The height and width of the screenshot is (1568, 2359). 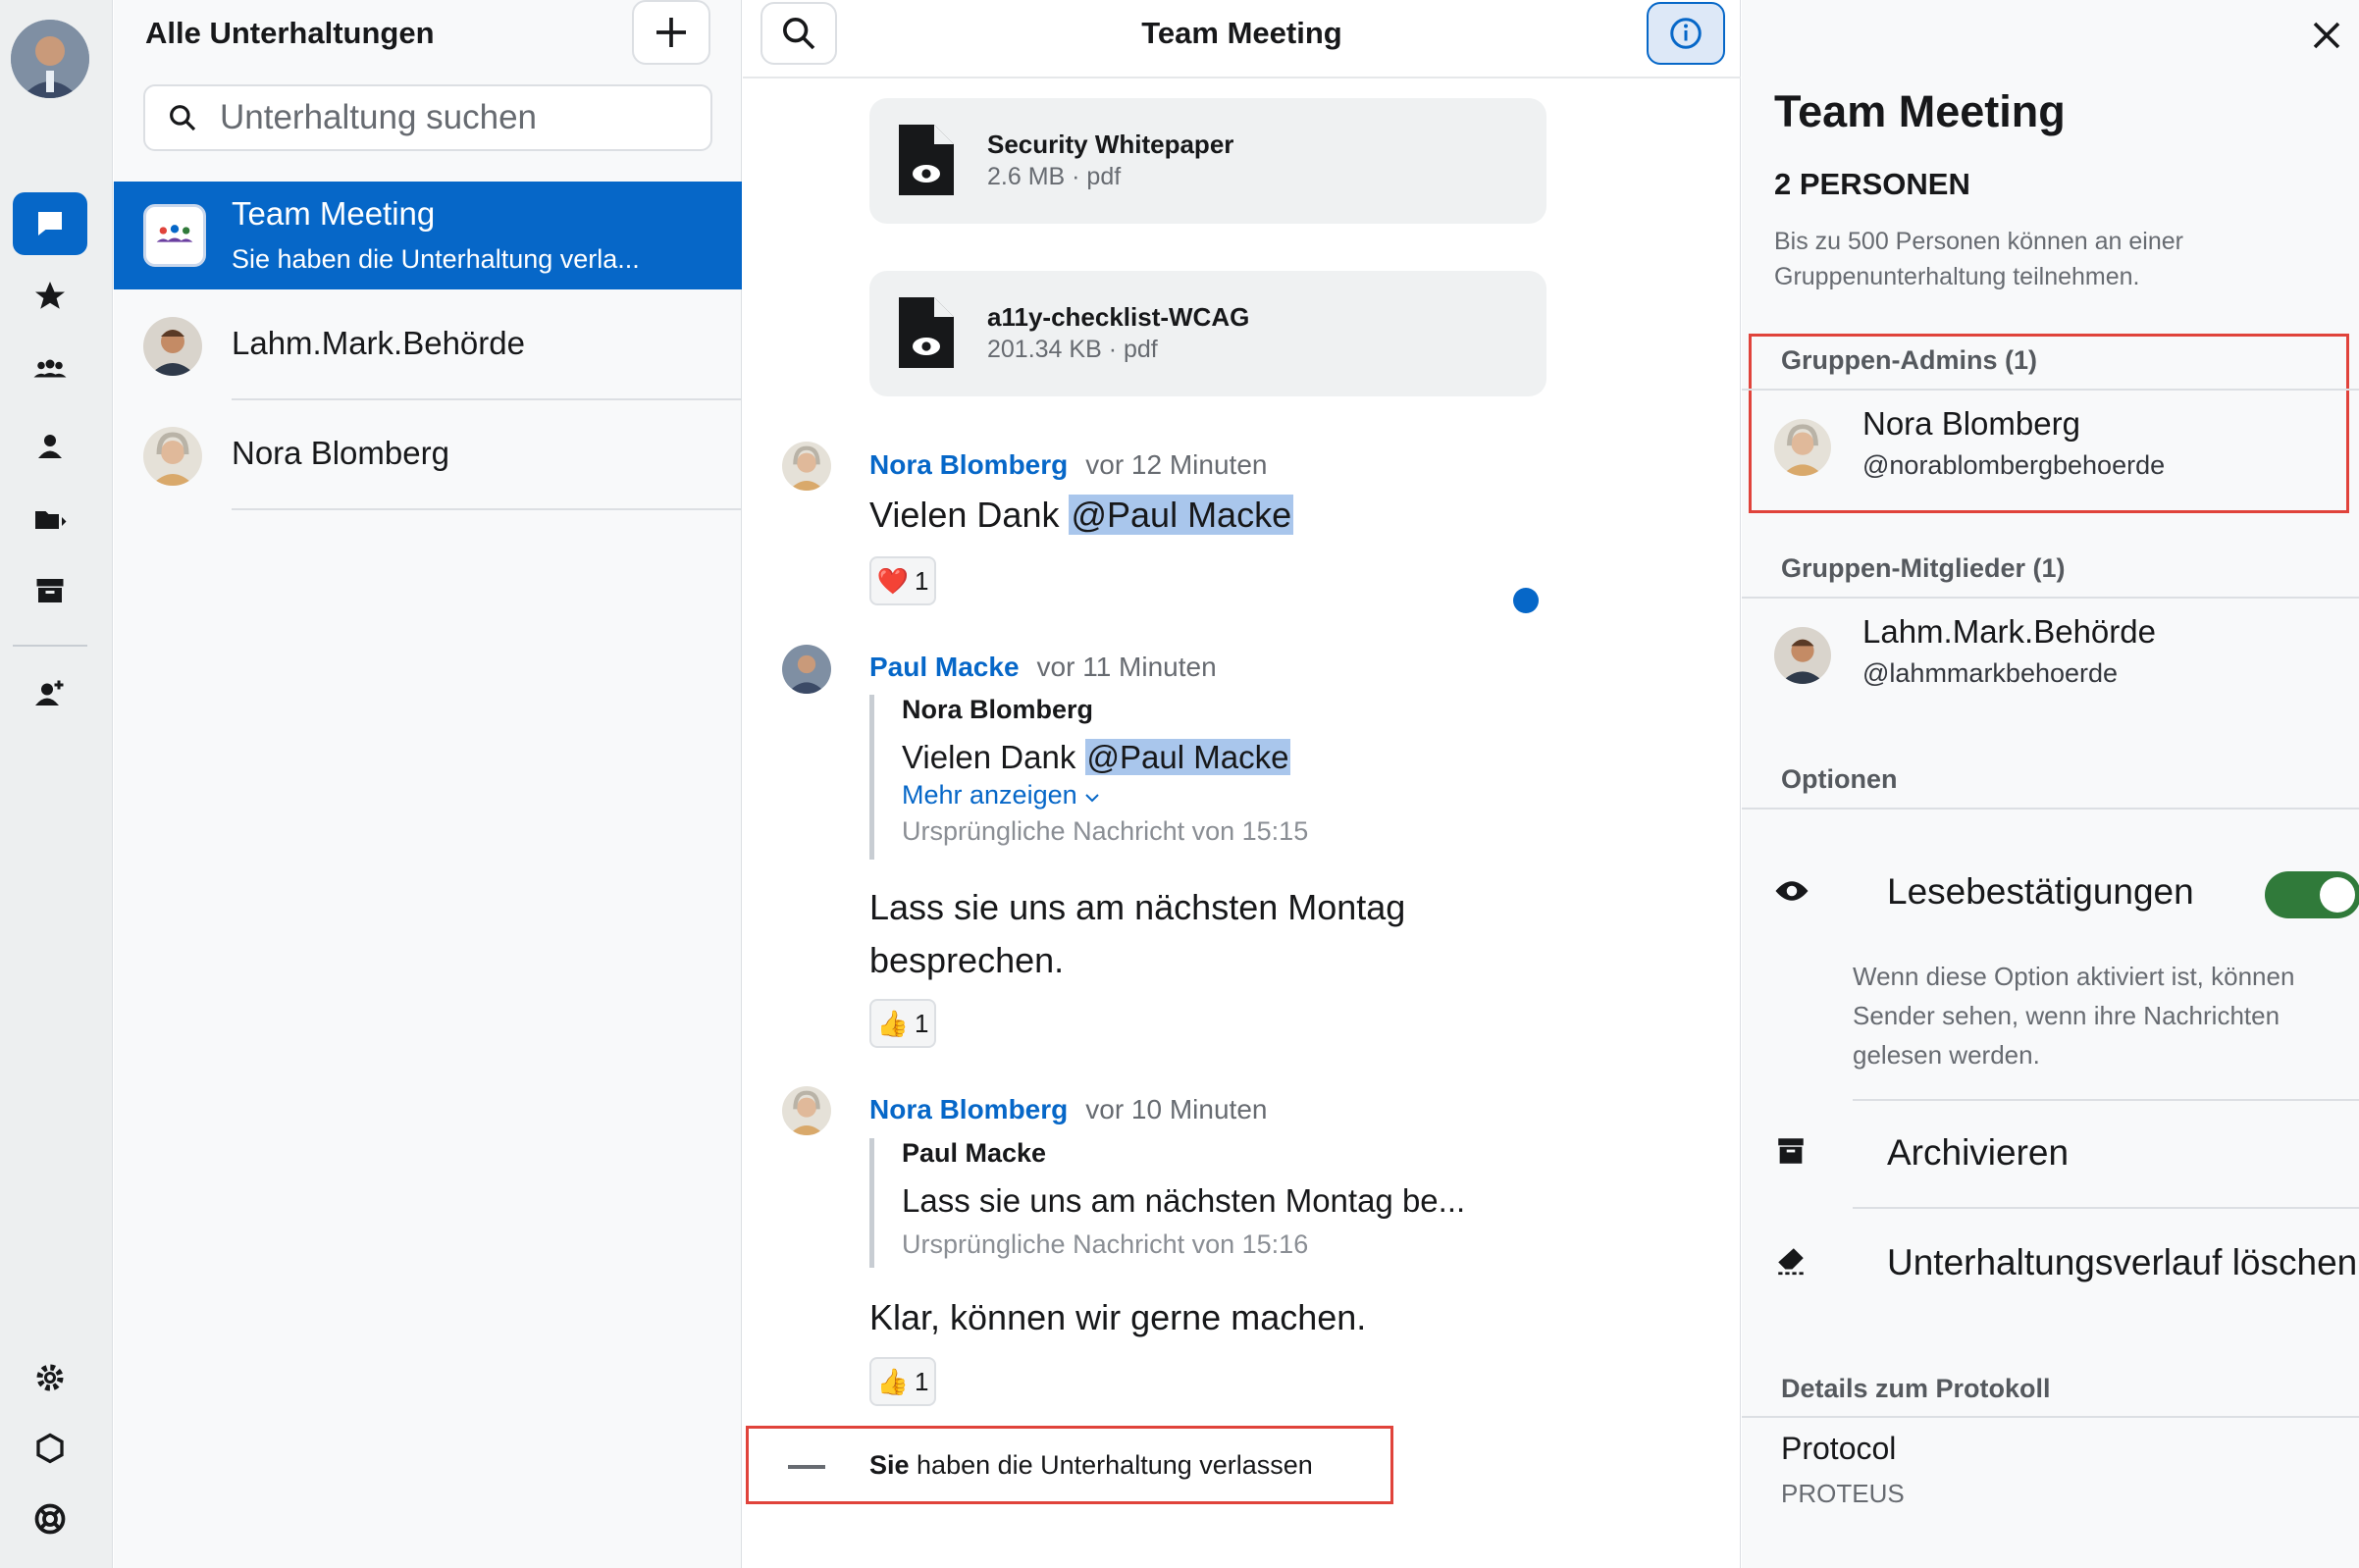 I want to click on settings-icon, so click(x=50, y=1377).